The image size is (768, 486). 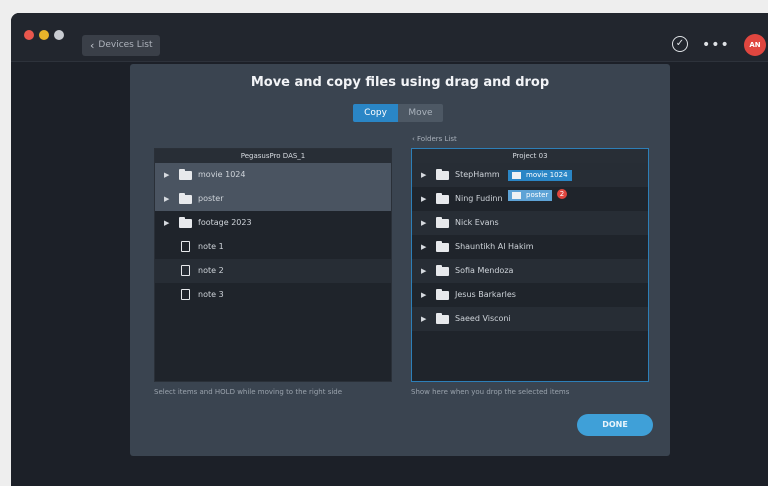 What do you see at coordinates (547, 175) in the screenshot?
I see `drag-item-label: movie 1024` at bounding box center [547, 175].